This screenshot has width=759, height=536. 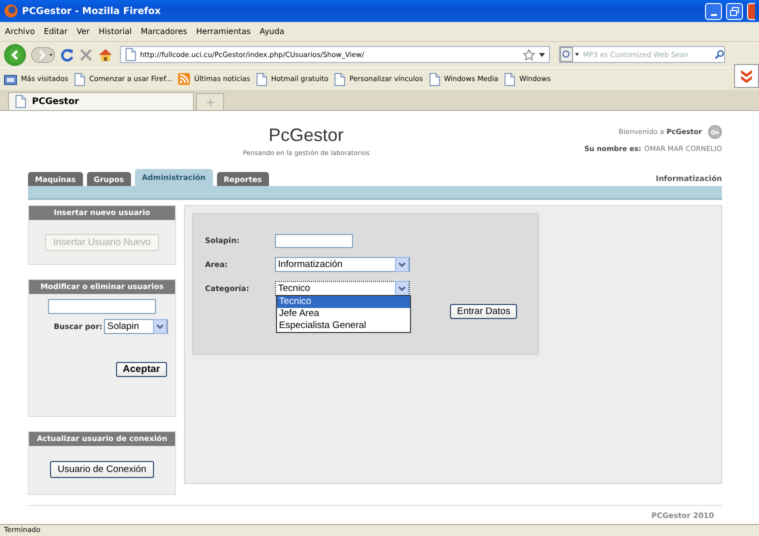 I want to click on action-button: Aceptar, so click(x=141, y=369).